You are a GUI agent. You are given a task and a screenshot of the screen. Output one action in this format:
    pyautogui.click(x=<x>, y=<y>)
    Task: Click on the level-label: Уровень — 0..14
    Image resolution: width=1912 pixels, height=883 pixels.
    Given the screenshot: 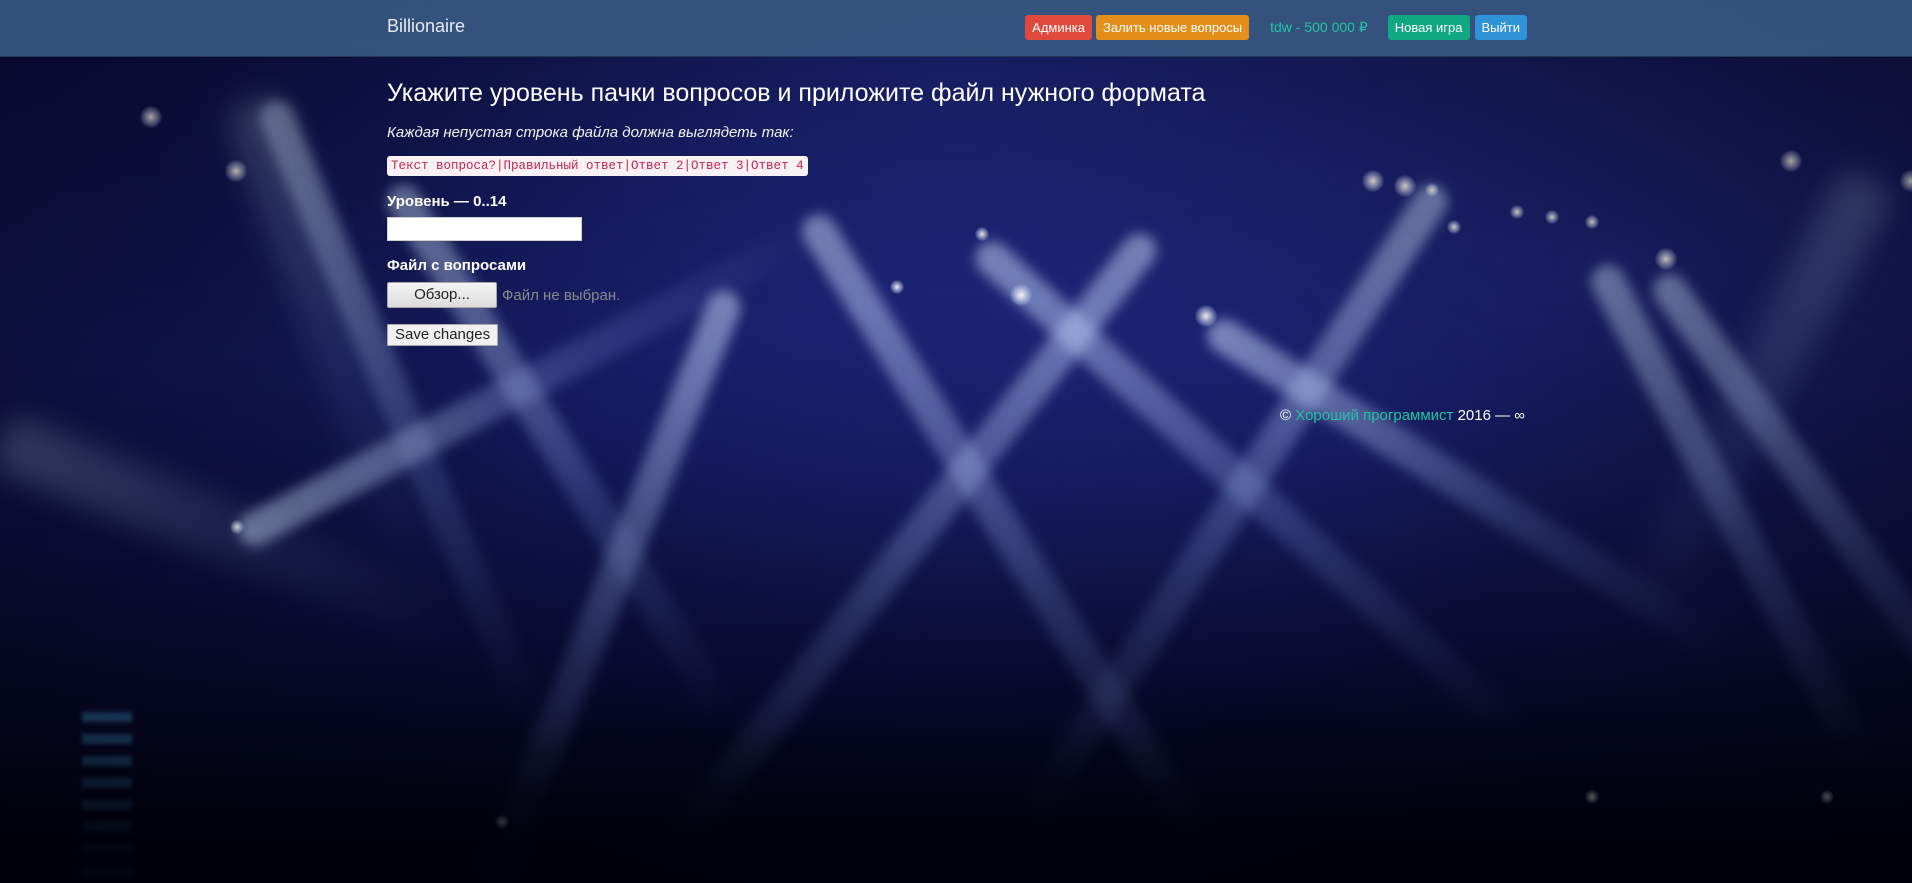 What is the action you would take?
    pyautogui.click(x=447, y=201)
    